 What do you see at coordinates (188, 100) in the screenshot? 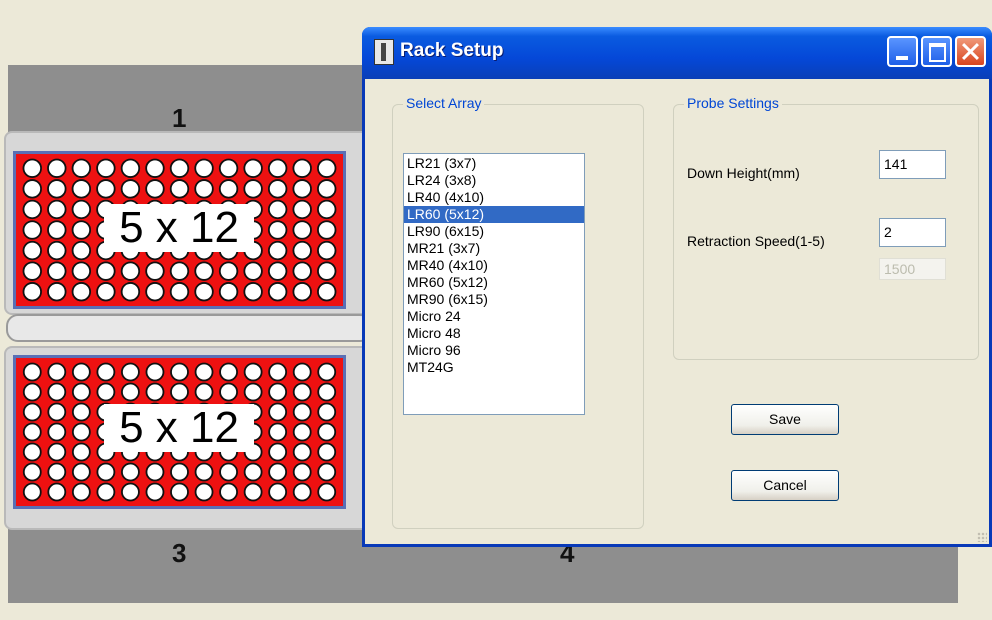
I see `rack-area-top-band` at bounding box center [188, 100].